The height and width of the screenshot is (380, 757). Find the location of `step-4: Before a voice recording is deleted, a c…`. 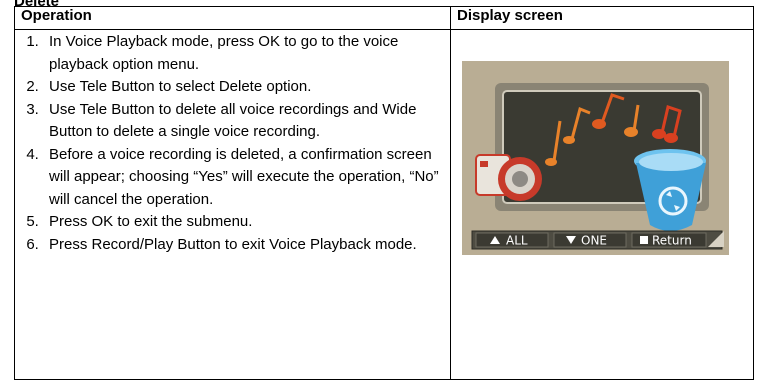

step-4: Before a voice recording is deleted, a c… is located at coordinates (242, 178).